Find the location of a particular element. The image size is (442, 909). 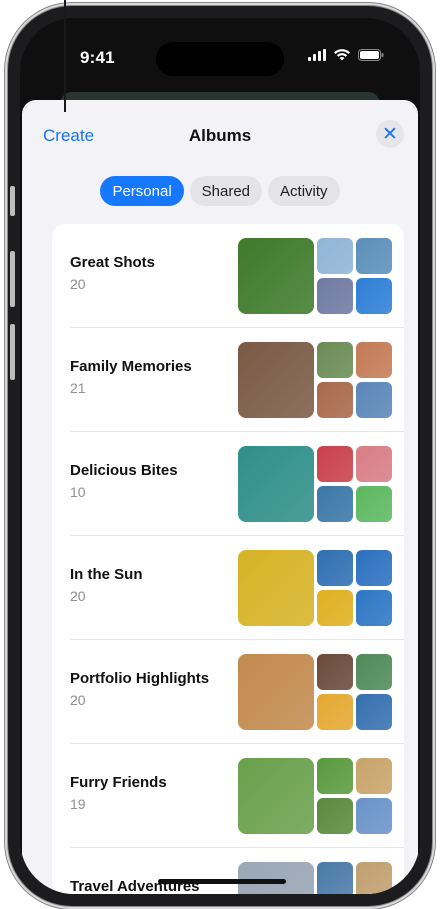

callout-line is located at coordinates (65, 56).